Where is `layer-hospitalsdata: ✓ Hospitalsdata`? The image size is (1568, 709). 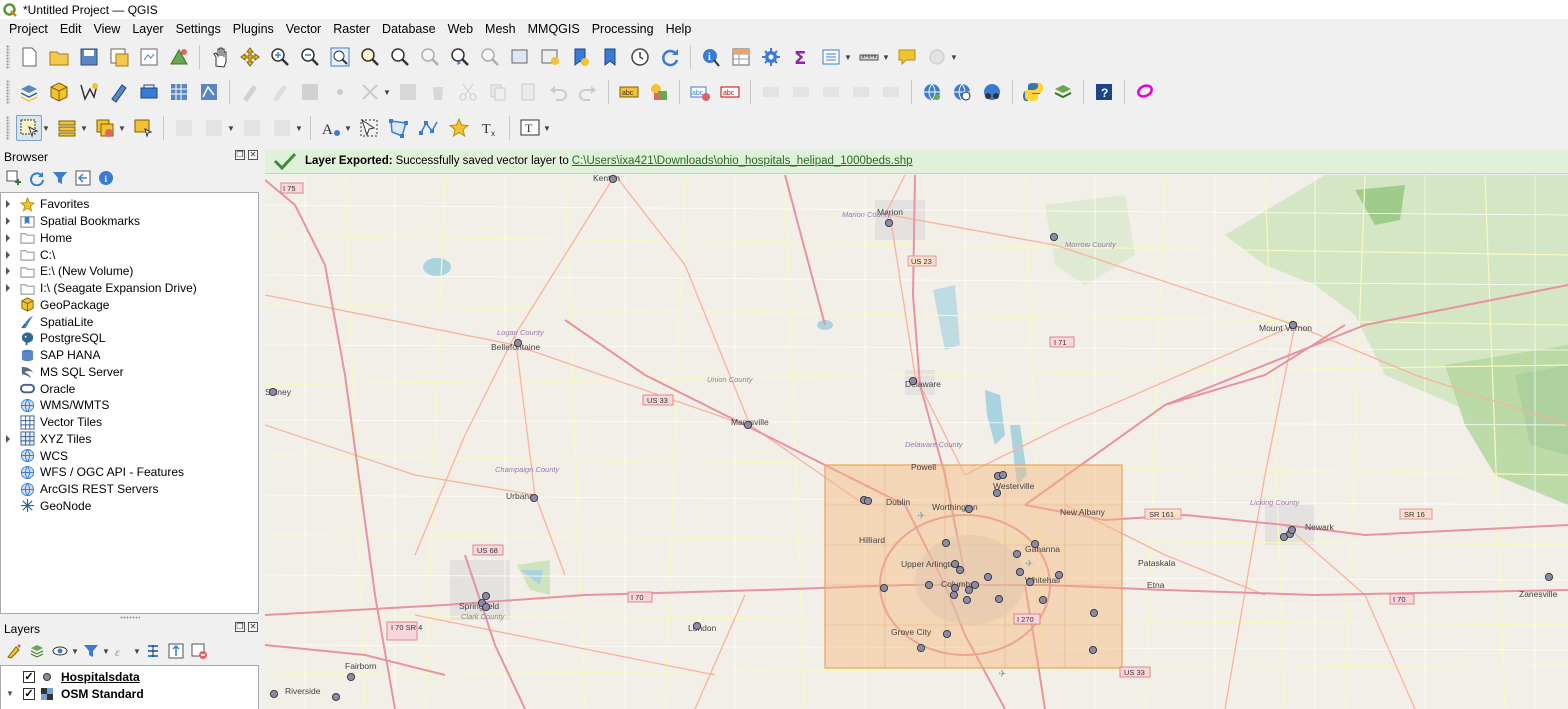 layer-hospitalsdata: ✓ Hospitalsdata is located at coordinates (129, 676).